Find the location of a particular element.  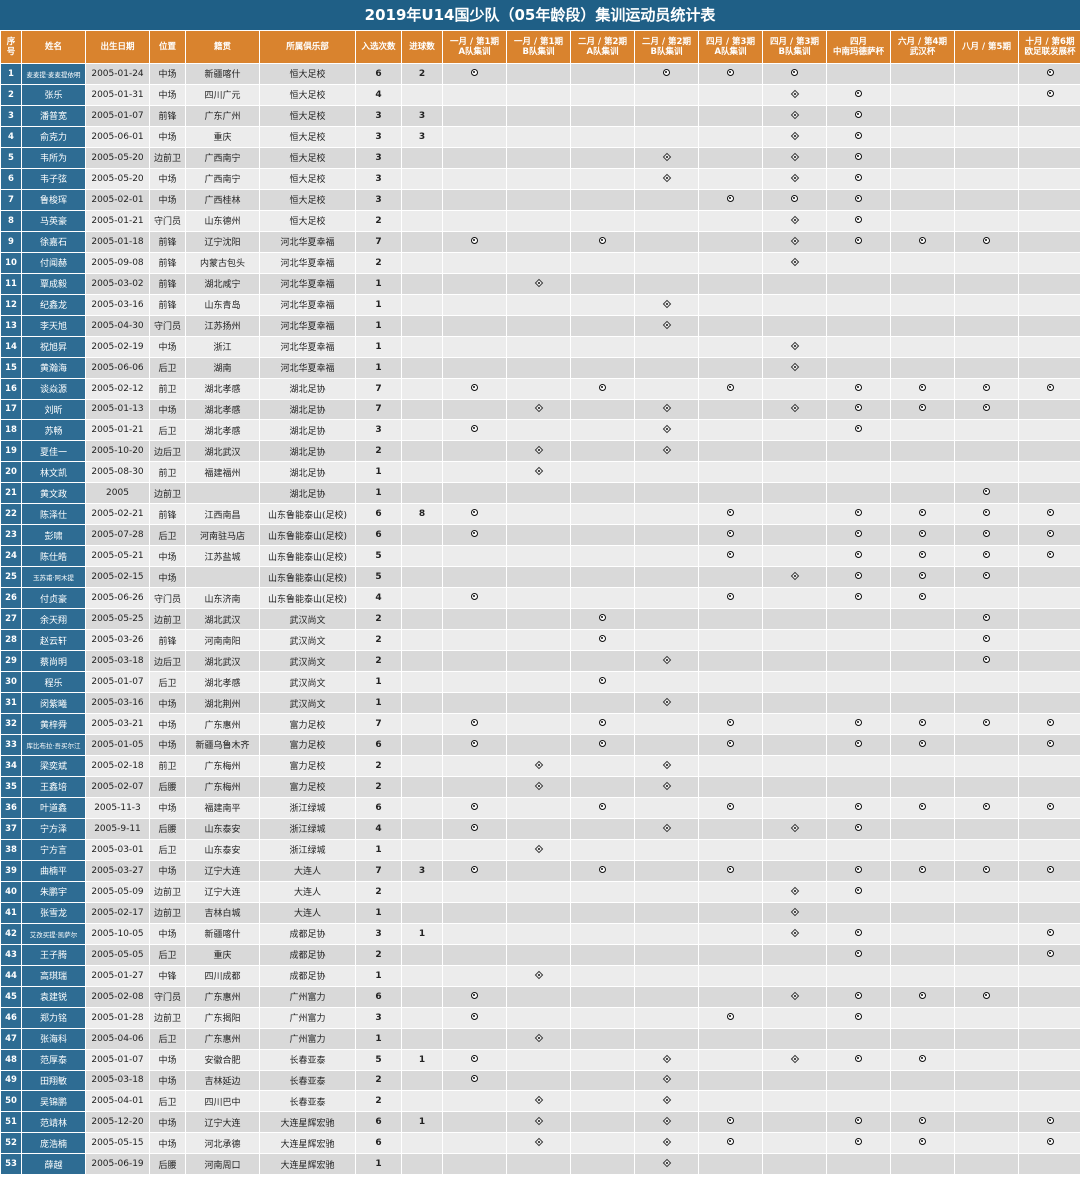

cell-birth: 2005-10-20 is located at coordinates (117, 451).